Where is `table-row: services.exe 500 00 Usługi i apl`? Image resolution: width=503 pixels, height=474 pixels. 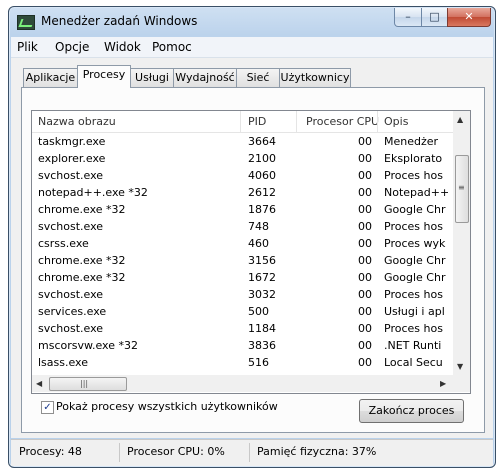 table-row: services.exe 500 00 Usługi i apl is located at coordinates (242, 312).